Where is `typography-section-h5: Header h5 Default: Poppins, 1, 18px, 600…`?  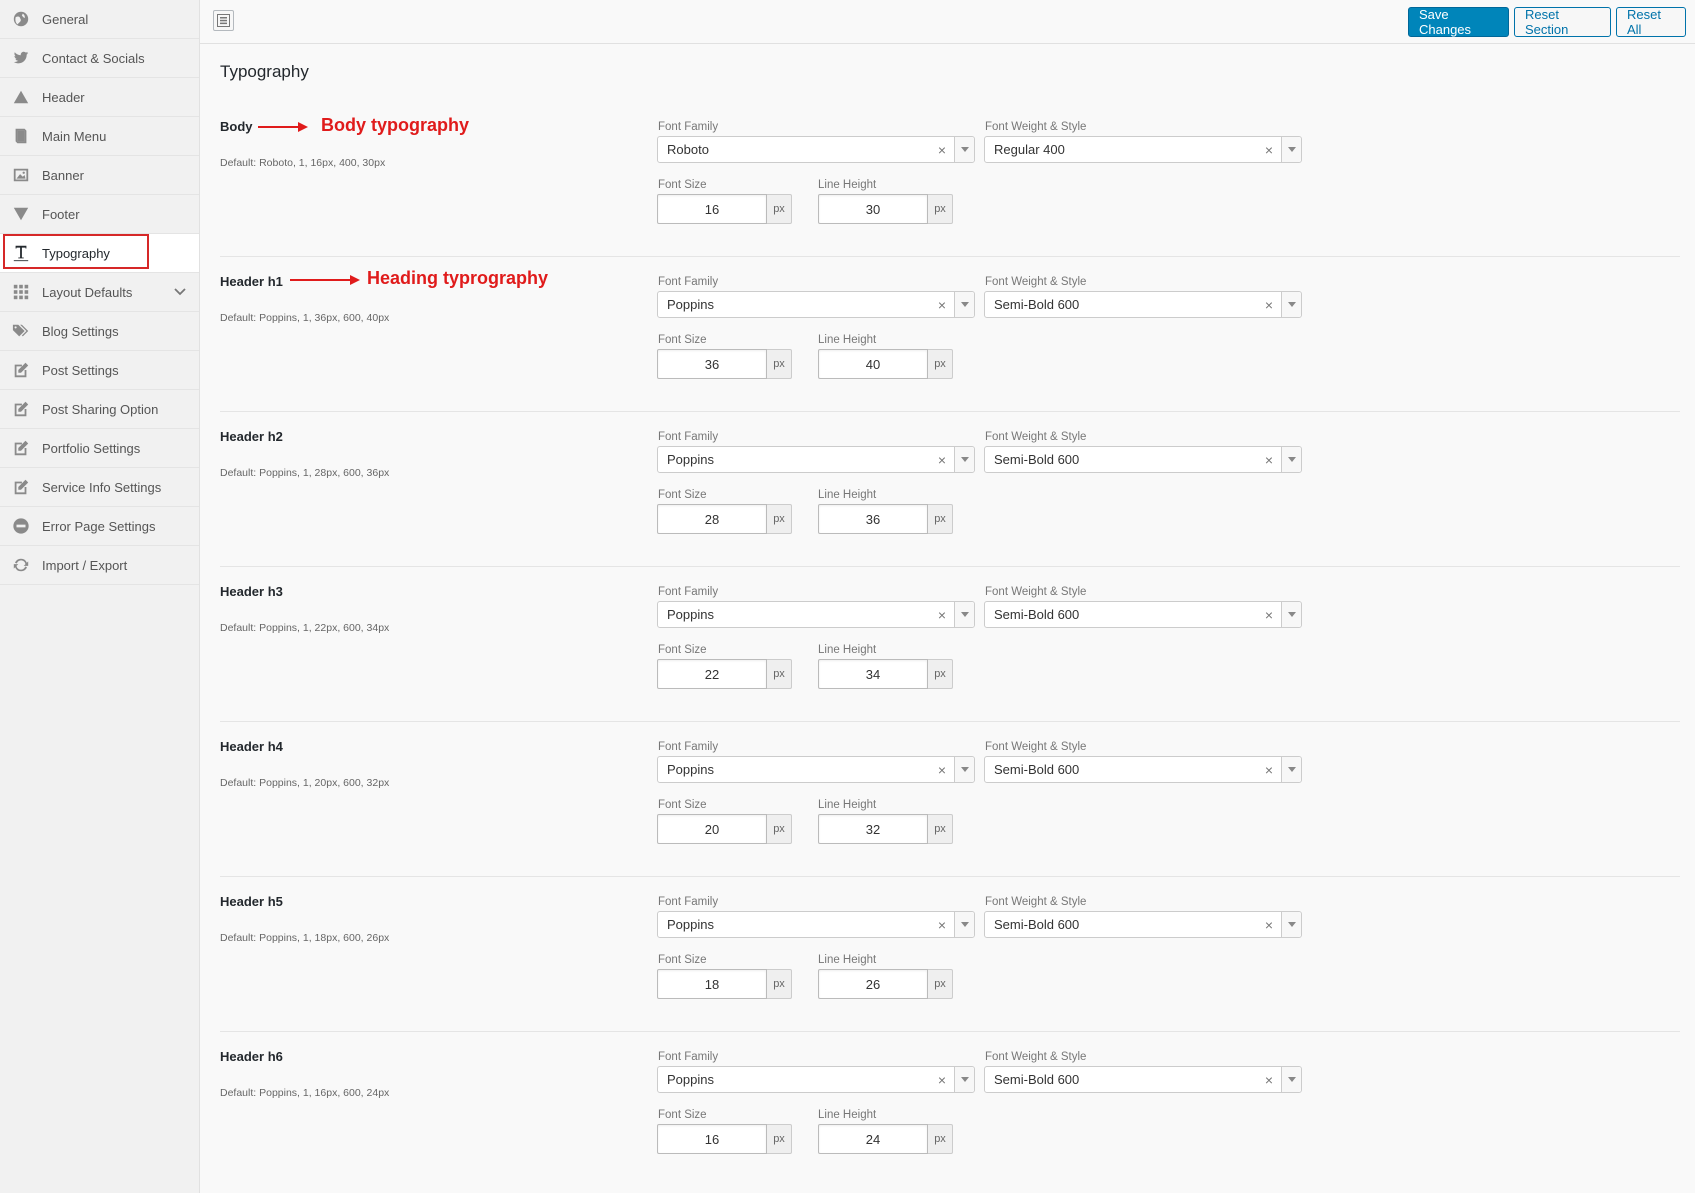
typography-section-h5: Header h5 Default: Poppins, 1, 18px, 600… is located at coordinates (950, 954).